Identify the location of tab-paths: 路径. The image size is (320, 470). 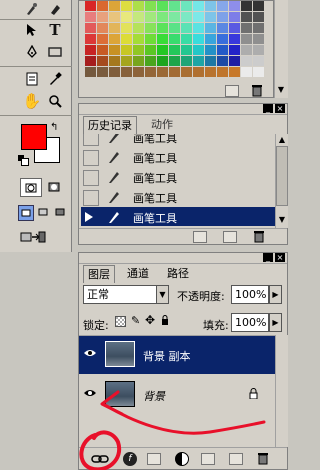
(178, 274).